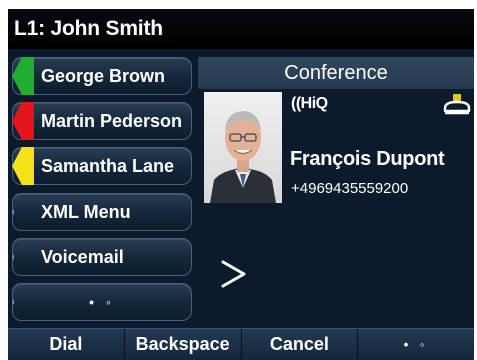 This screenshot has height=360, width=477. What do you see at coordinates (300, 344) in the screenshot?
I see `cancel-softkey: Cancel` at bounding box center [300, 344].